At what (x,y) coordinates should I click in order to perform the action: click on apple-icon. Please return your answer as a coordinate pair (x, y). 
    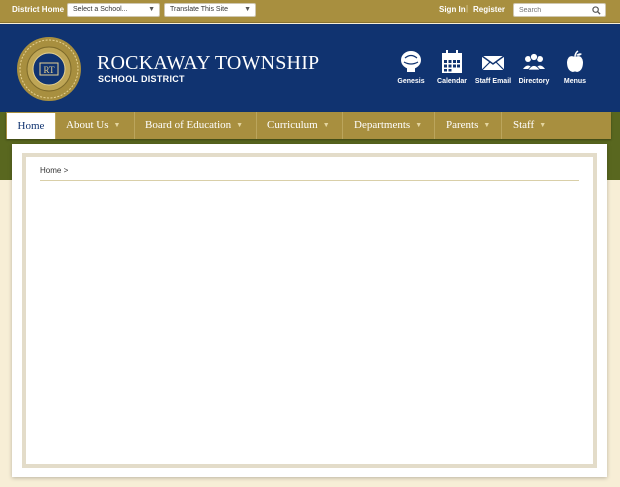
    Looking at the image, I should click on (575, 61).